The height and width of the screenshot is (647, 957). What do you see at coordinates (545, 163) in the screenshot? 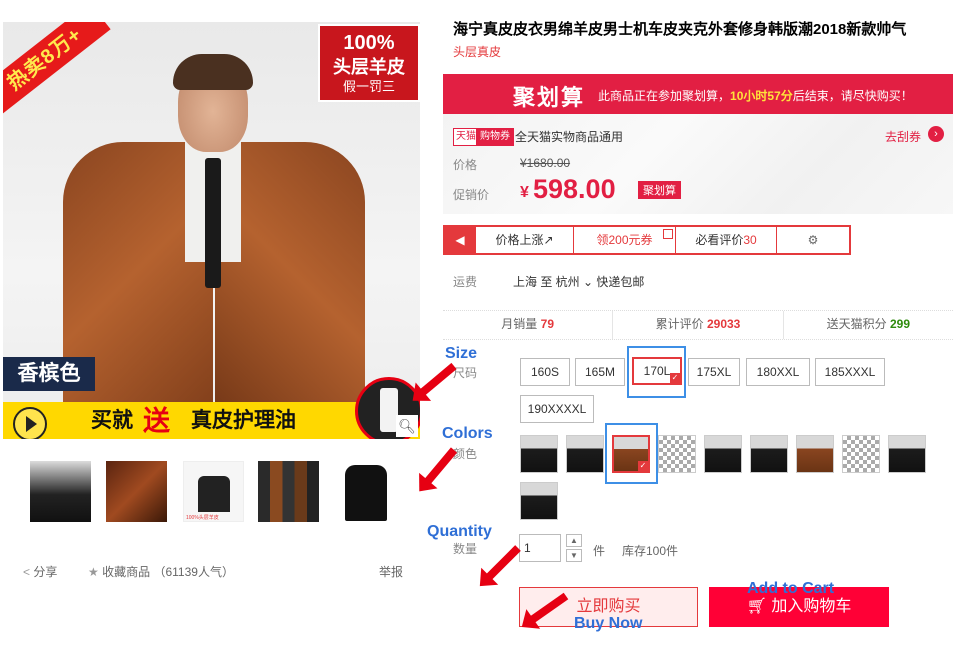
I see `original-price: ¥1680.00` at bounding box center [545, 163].